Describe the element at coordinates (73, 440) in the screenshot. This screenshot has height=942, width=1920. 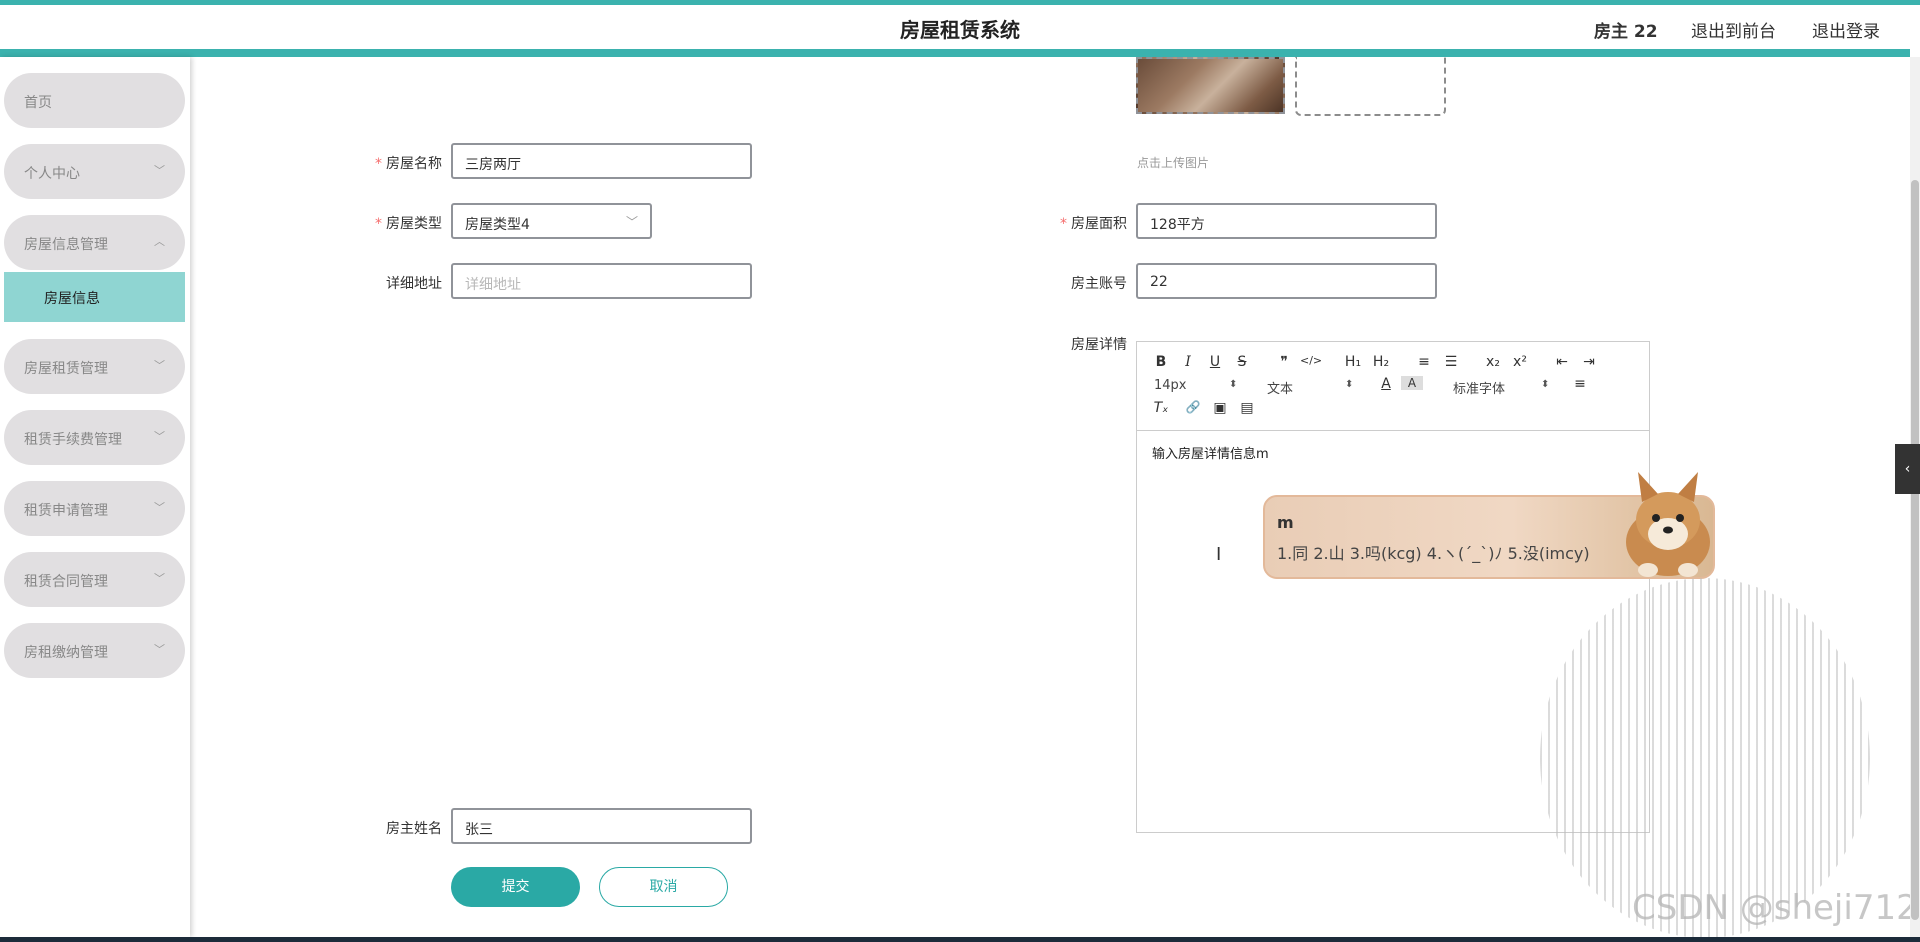
I see `sidebar-item-label: 租赁手续费管理` at that location.